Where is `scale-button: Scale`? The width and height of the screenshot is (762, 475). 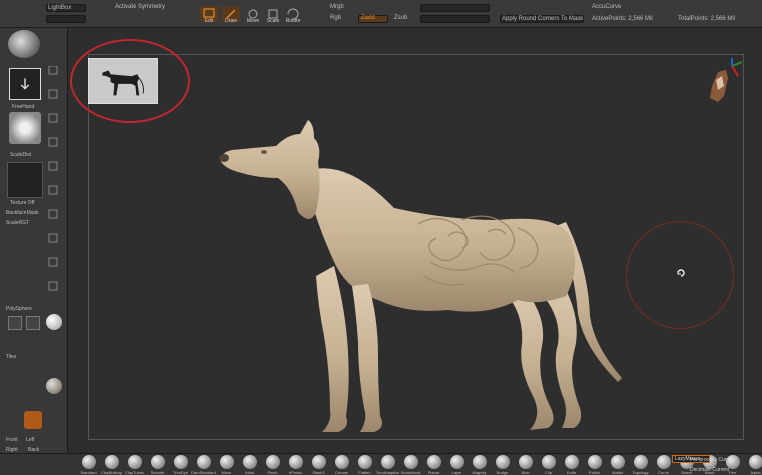
scale-button: Scale is located at coordinates (273, 15).